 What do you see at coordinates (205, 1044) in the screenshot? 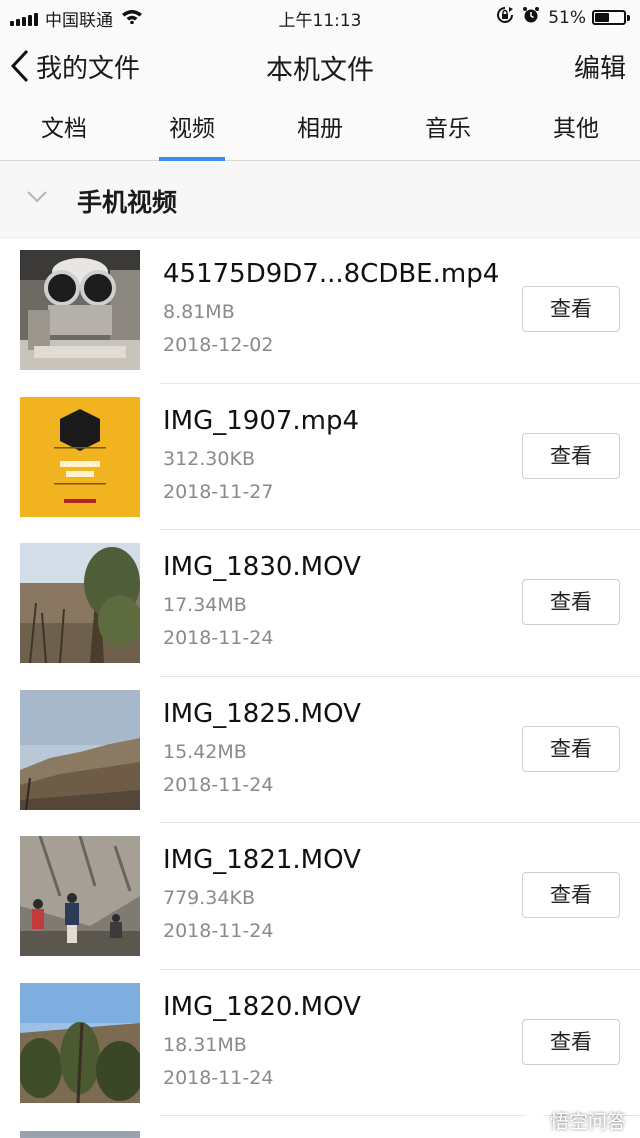
I see `file-size: 18.31MB` at bounding box center [205, 1044].